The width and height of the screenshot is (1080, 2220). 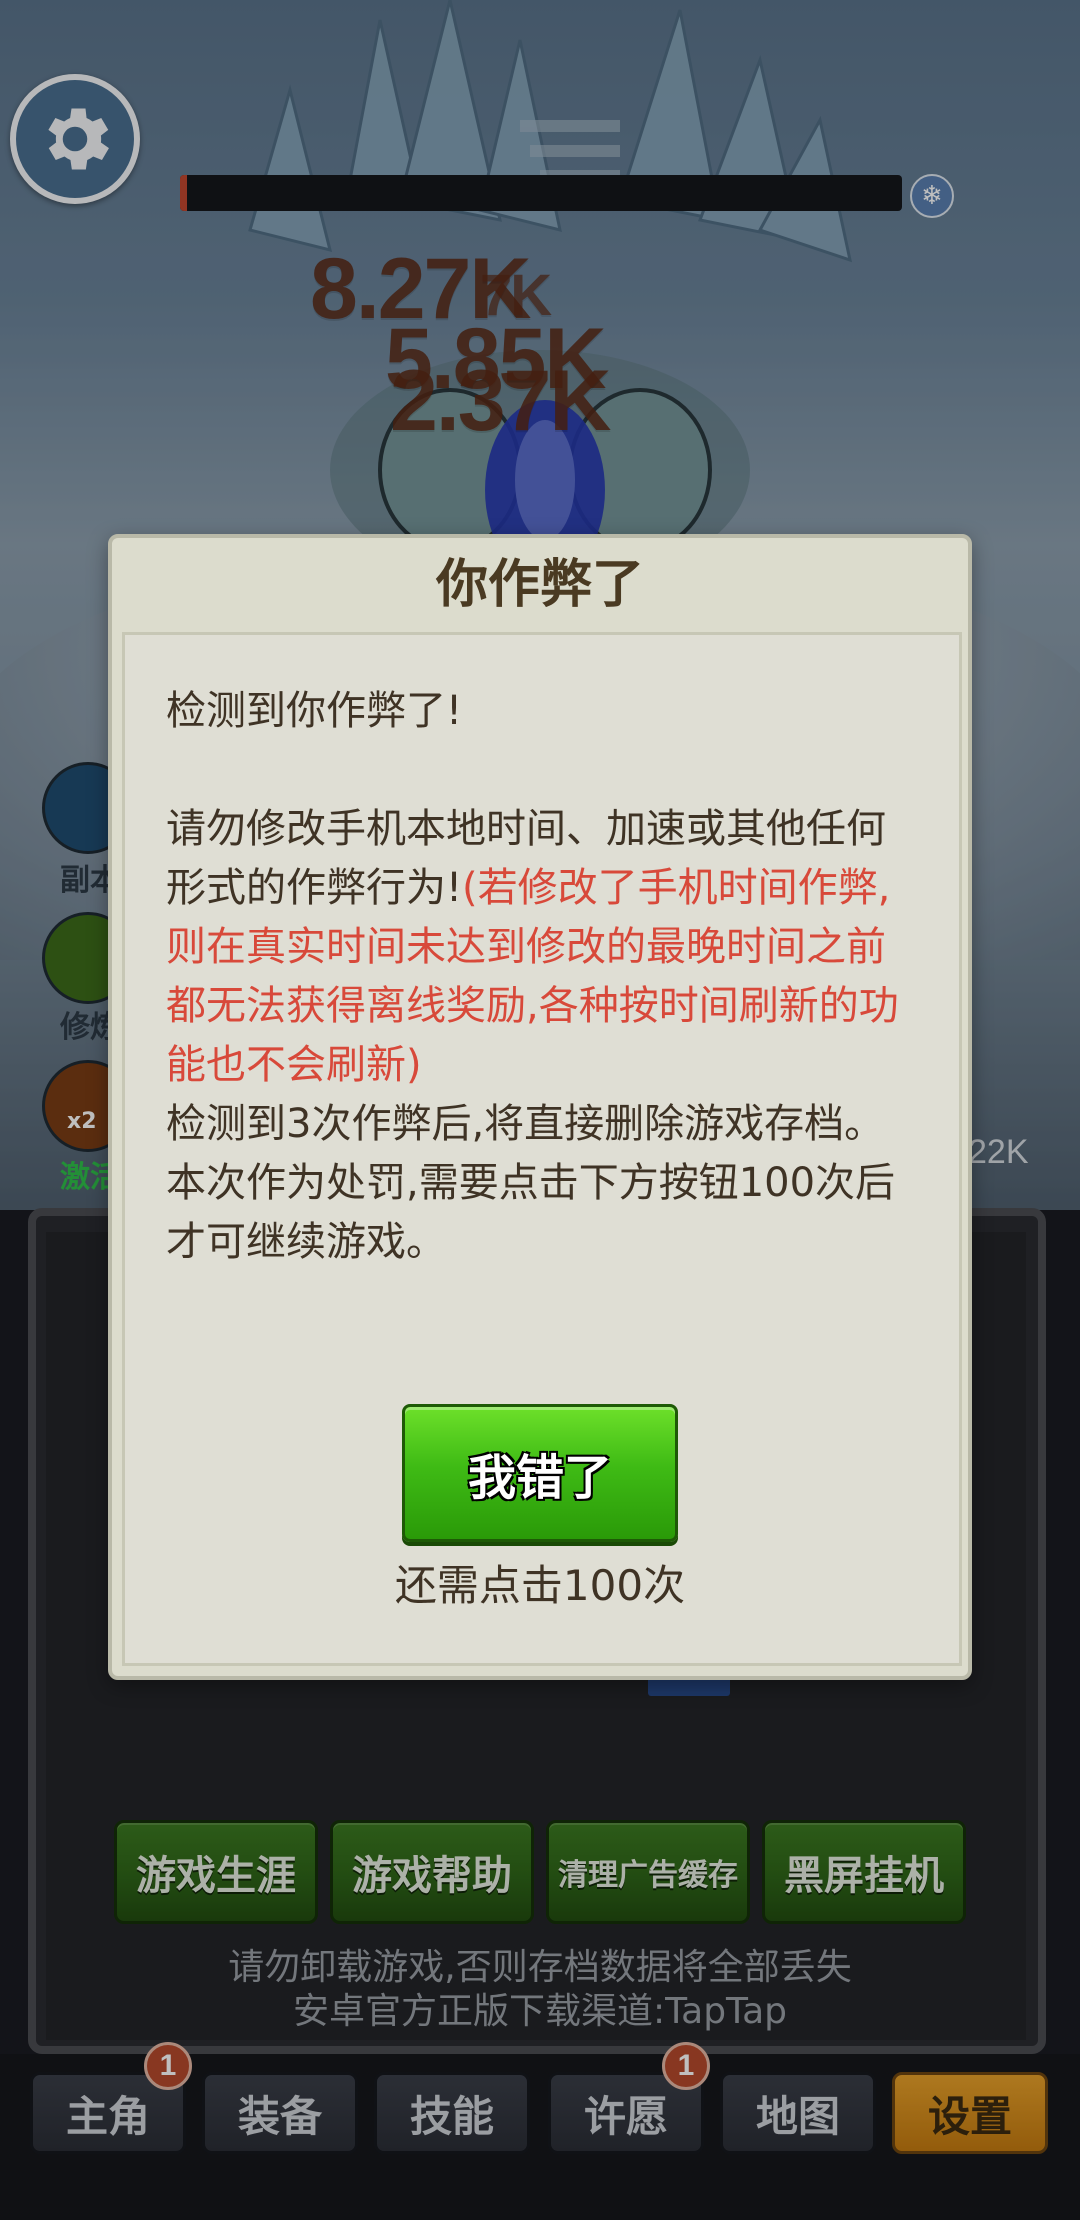 I want to click on remaining-clicks-label: 还需点击100次, so click(x=540, y=1585).